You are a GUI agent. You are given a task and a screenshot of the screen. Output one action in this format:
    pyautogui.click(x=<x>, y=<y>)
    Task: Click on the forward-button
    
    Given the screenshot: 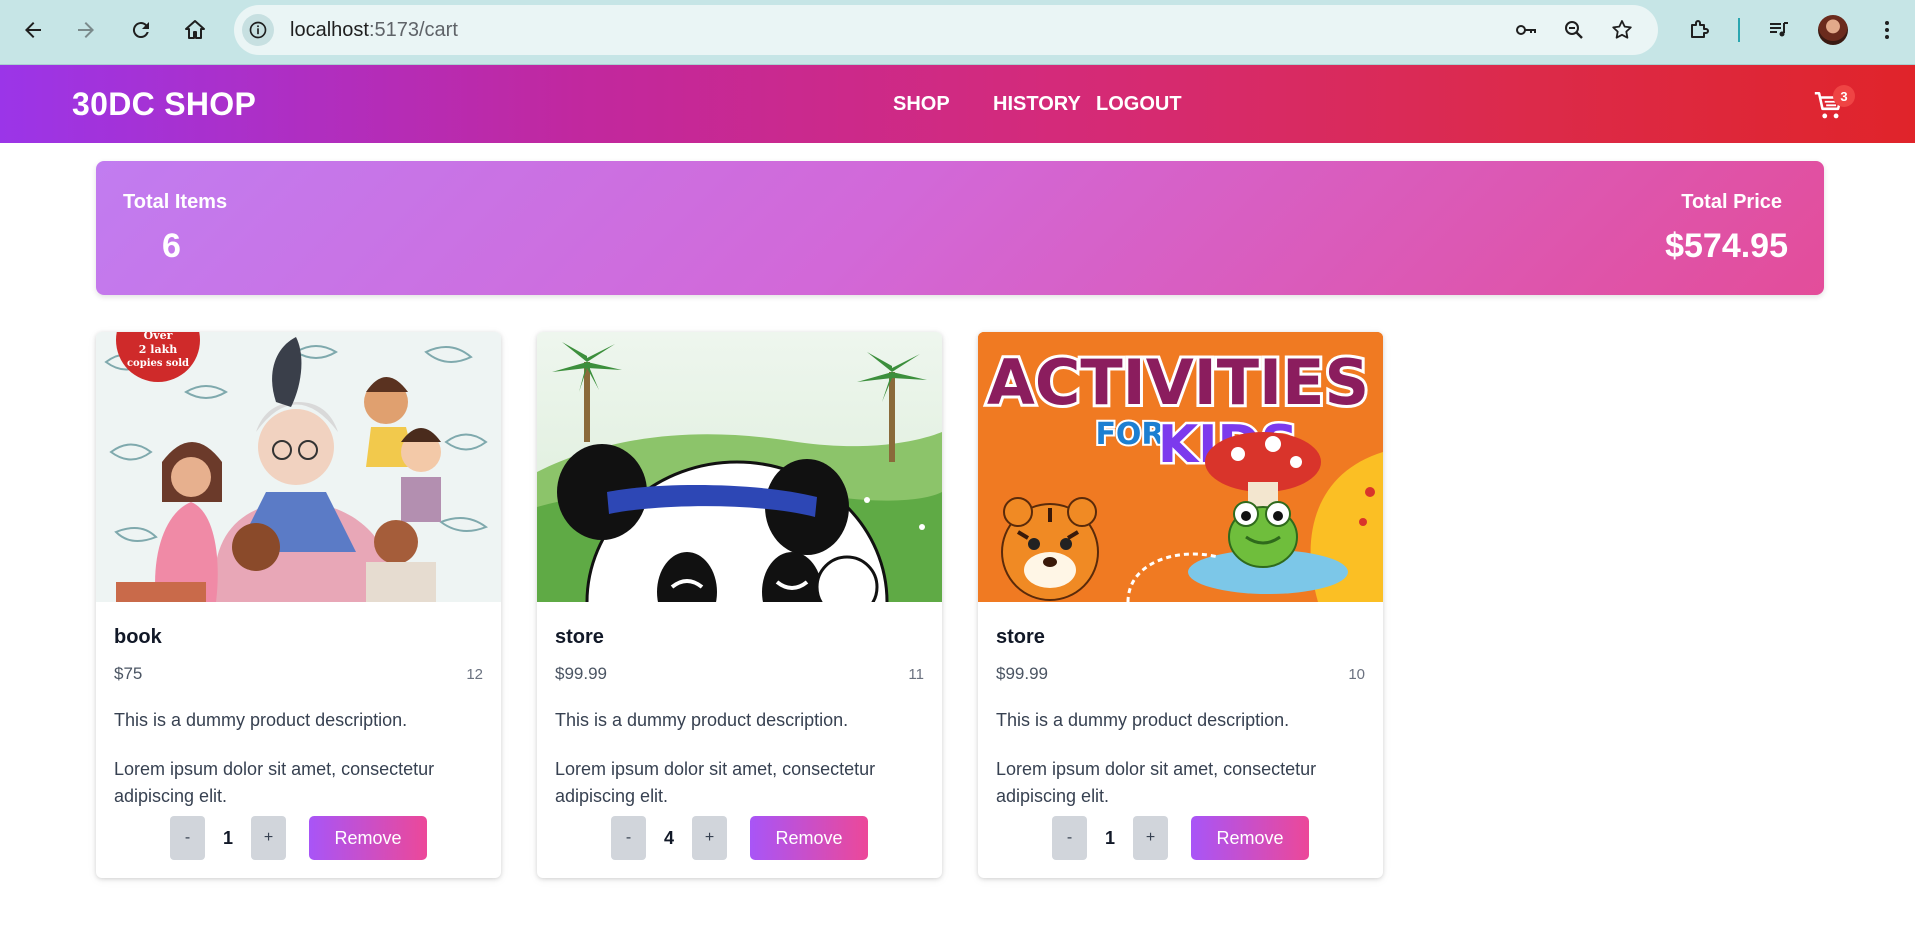 What is the action you would take?
    pyautogui.click(x=86, y=30)
    